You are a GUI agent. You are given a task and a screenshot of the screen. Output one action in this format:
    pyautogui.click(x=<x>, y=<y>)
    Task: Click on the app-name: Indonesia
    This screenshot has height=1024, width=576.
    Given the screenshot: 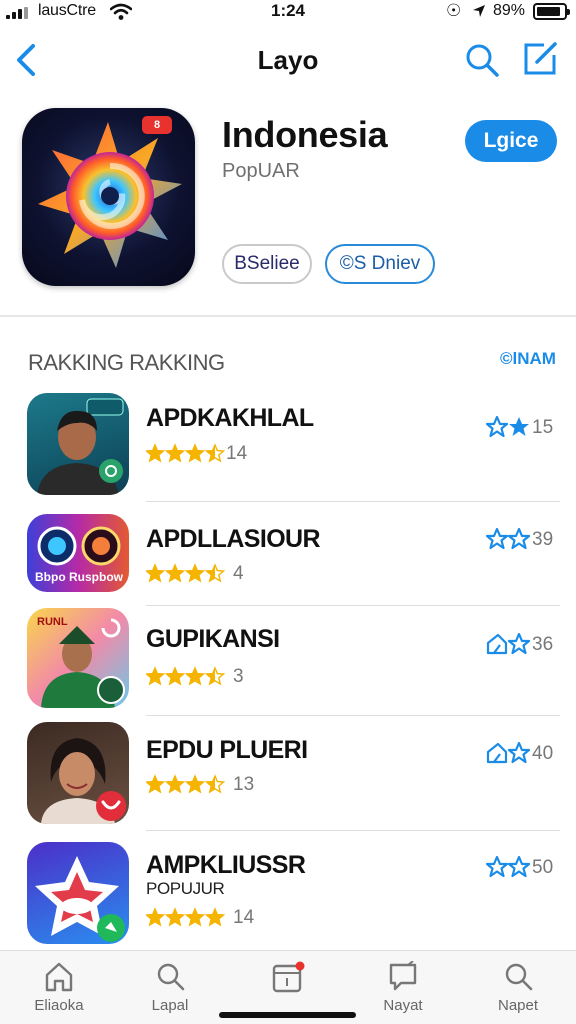 What is the action you would take?
    pyautogui.click(x=305, y=134)
    